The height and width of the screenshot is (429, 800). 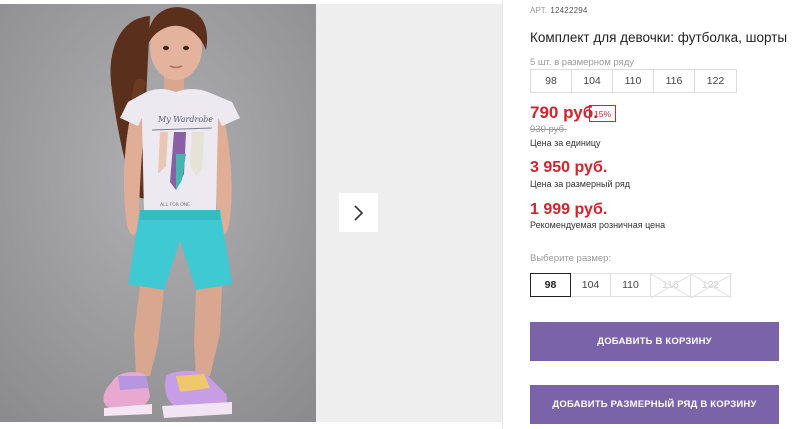 I want to click on pack-size-item: 110, so click(x=633, y=81).